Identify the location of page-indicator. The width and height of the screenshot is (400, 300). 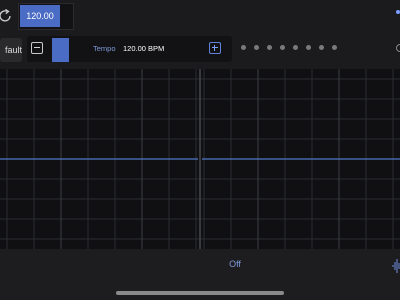
(289, 48).